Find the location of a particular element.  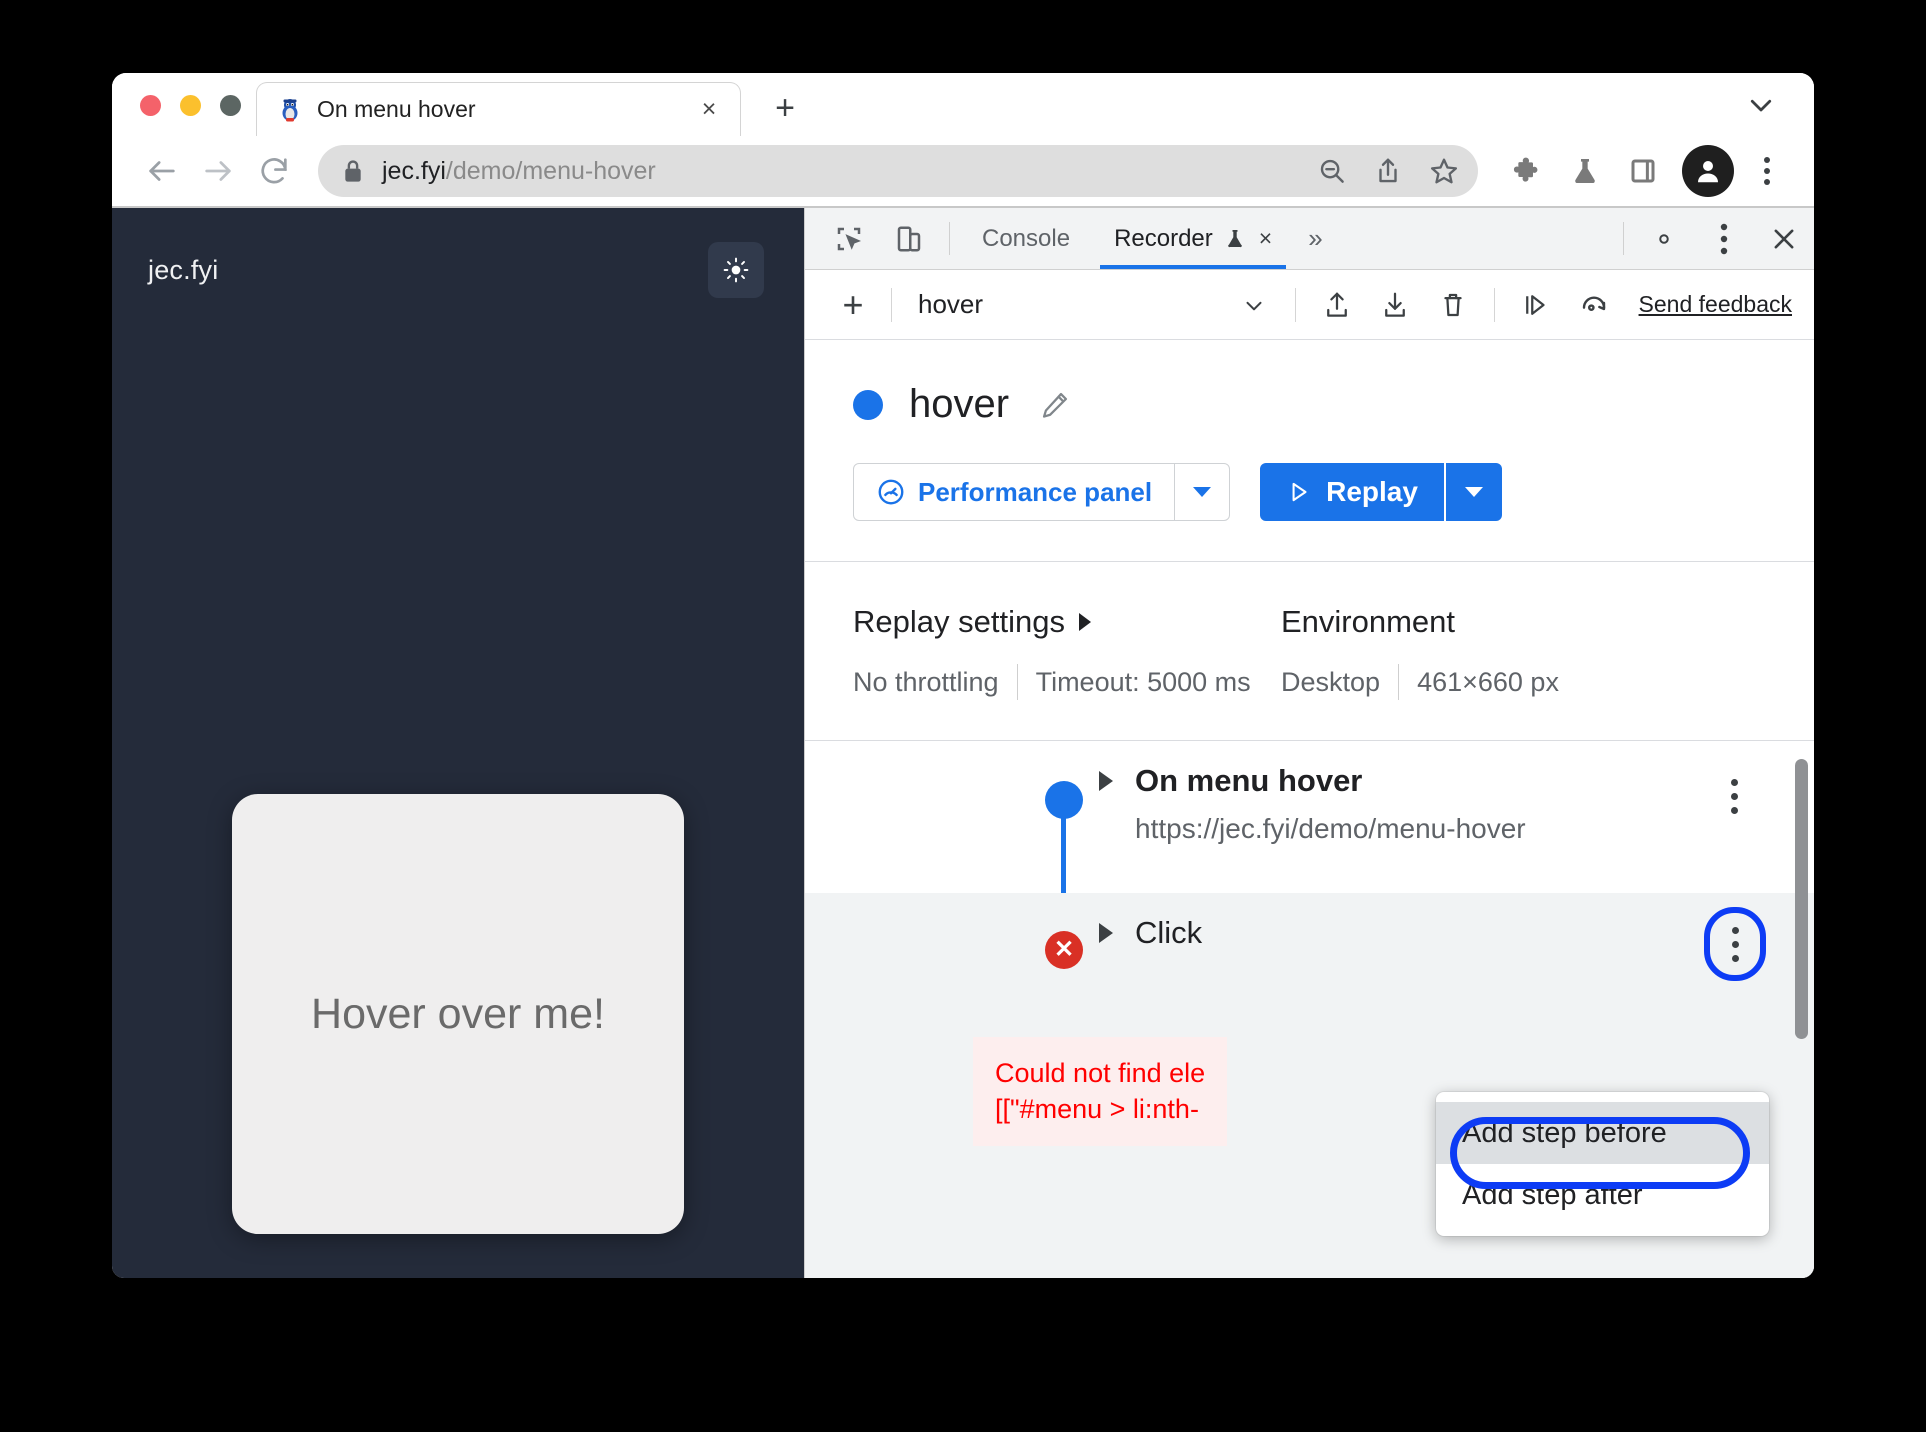

url-path: /demo/menu-hover is located at coordinates (550, 170).